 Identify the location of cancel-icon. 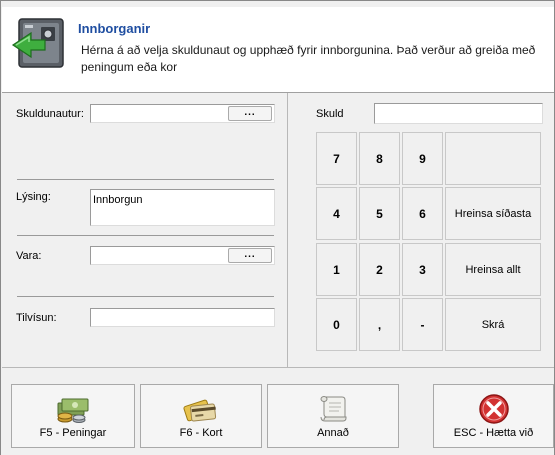
(493, 409).